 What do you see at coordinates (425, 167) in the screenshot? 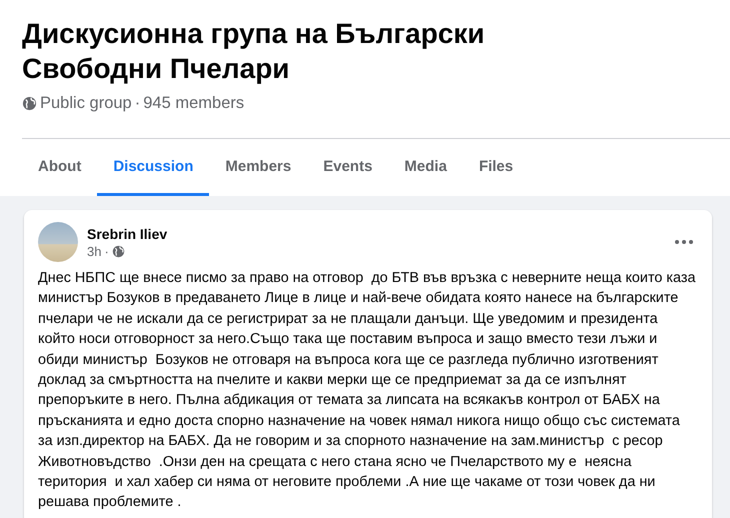
I see `group-tab: Media` at bounding box center [425, 167].